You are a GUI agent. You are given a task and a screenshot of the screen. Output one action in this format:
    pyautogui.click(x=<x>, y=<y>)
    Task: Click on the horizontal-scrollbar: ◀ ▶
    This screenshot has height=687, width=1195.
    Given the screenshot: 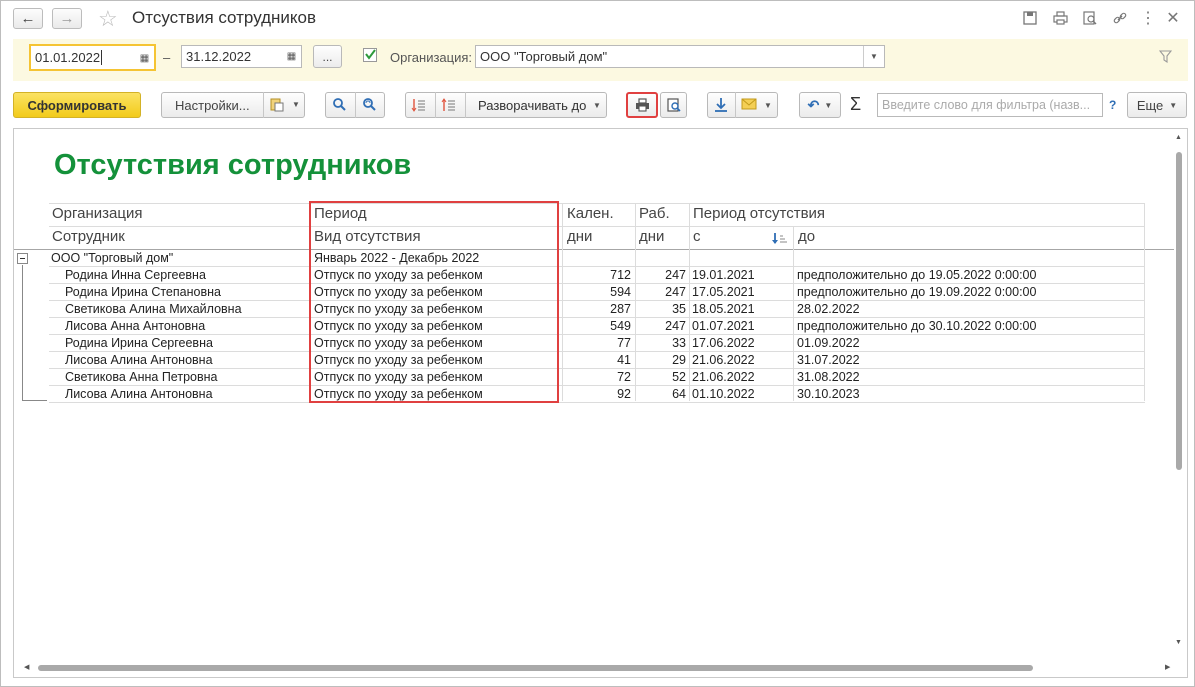 What is the action you would take?
    pyautogui.click(x=599, y=668)
    